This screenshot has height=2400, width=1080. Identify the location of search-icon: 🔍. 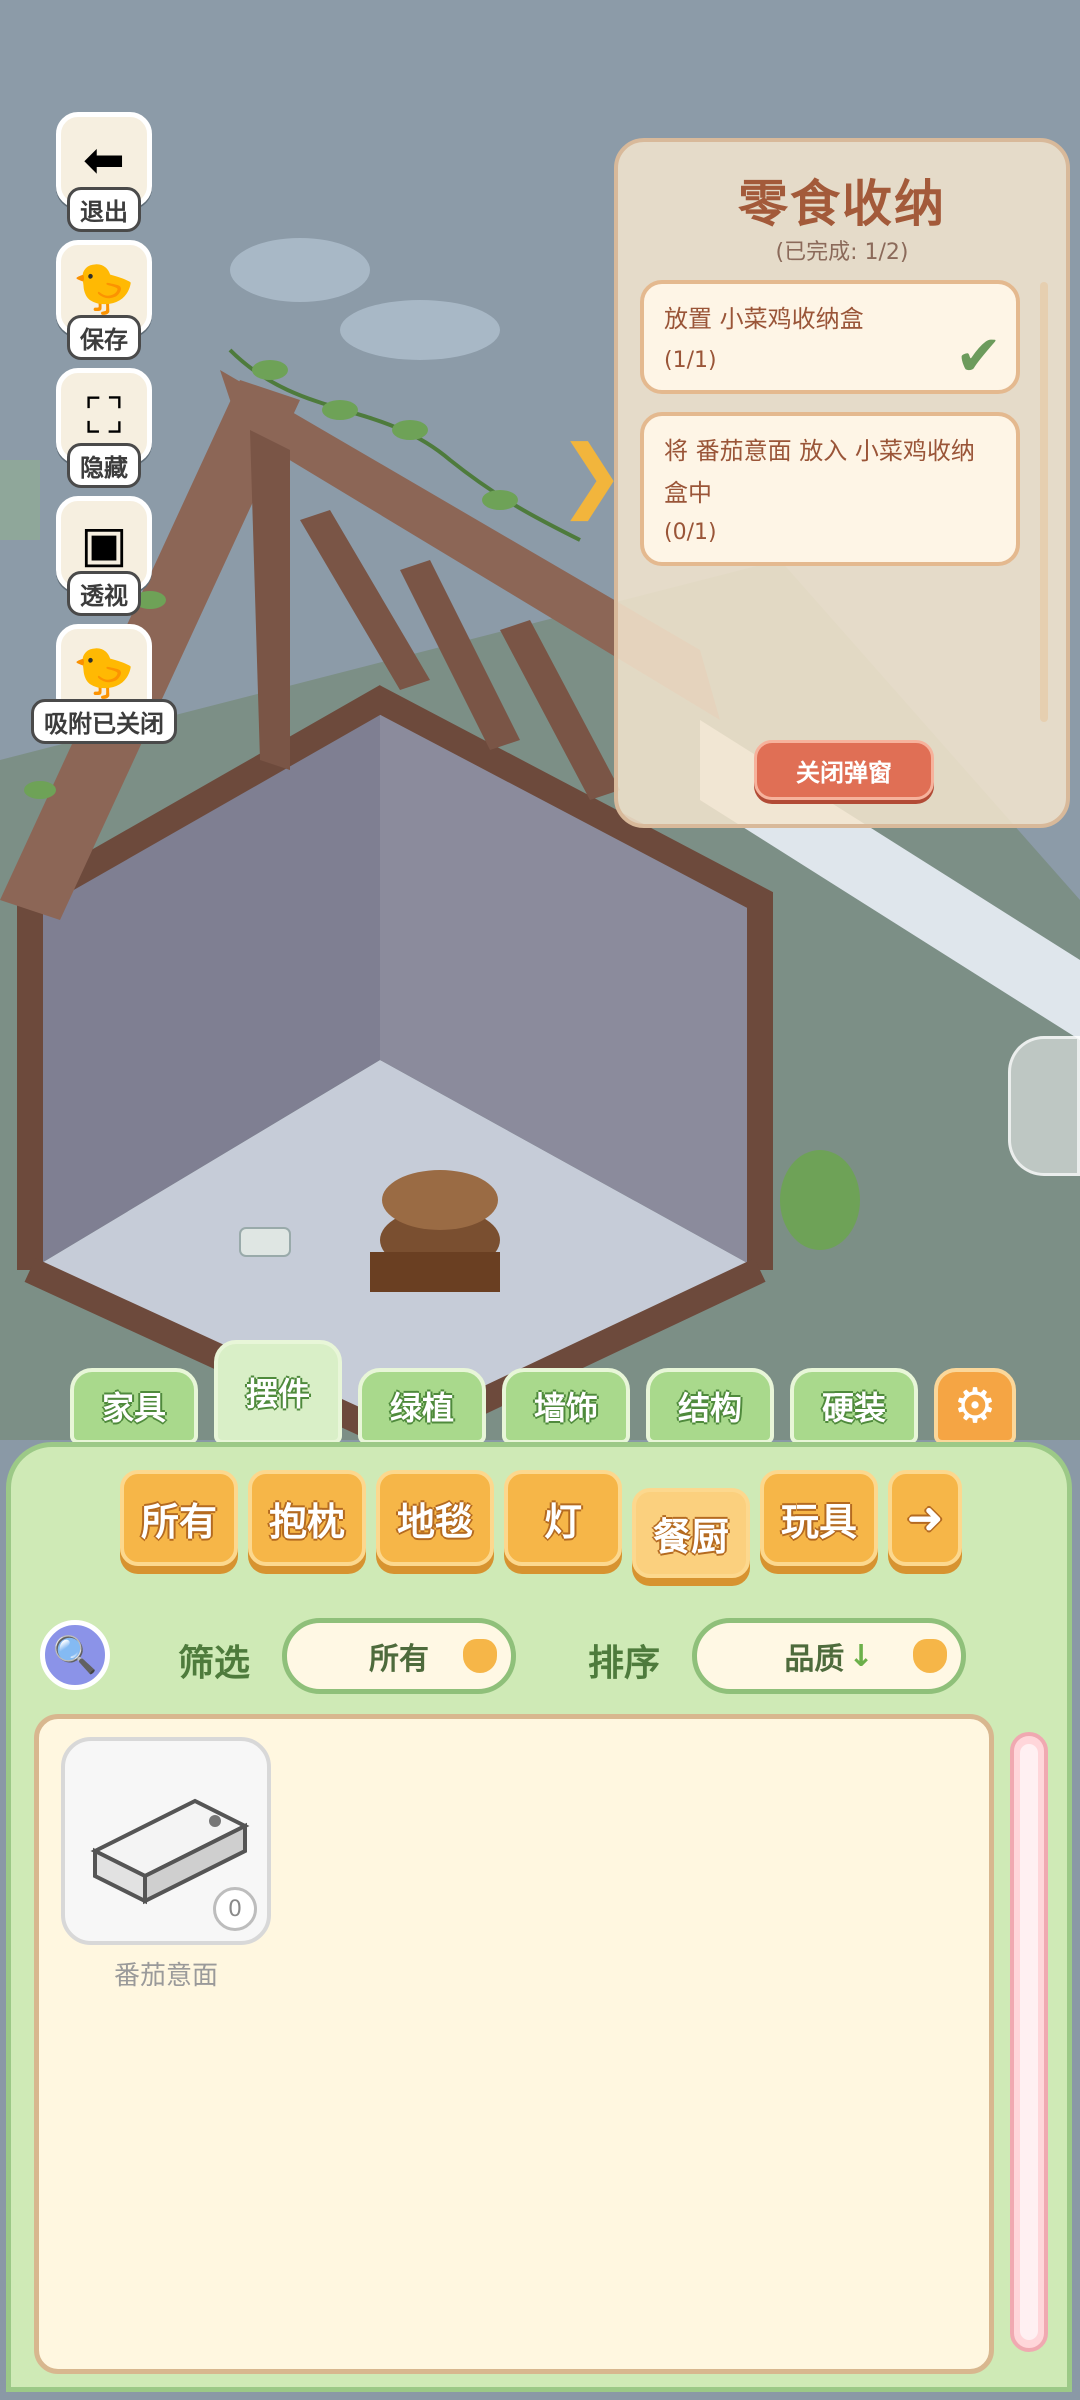
(75, 1655).